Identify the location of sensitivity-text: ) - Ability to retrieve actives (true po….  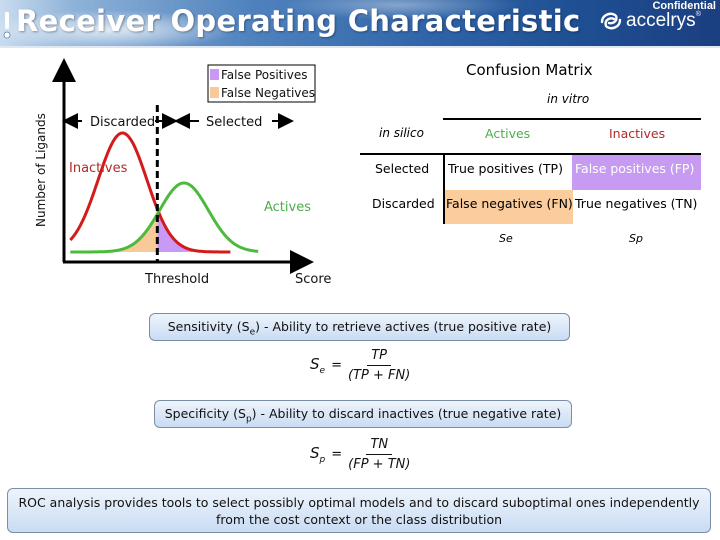
(403, 326).